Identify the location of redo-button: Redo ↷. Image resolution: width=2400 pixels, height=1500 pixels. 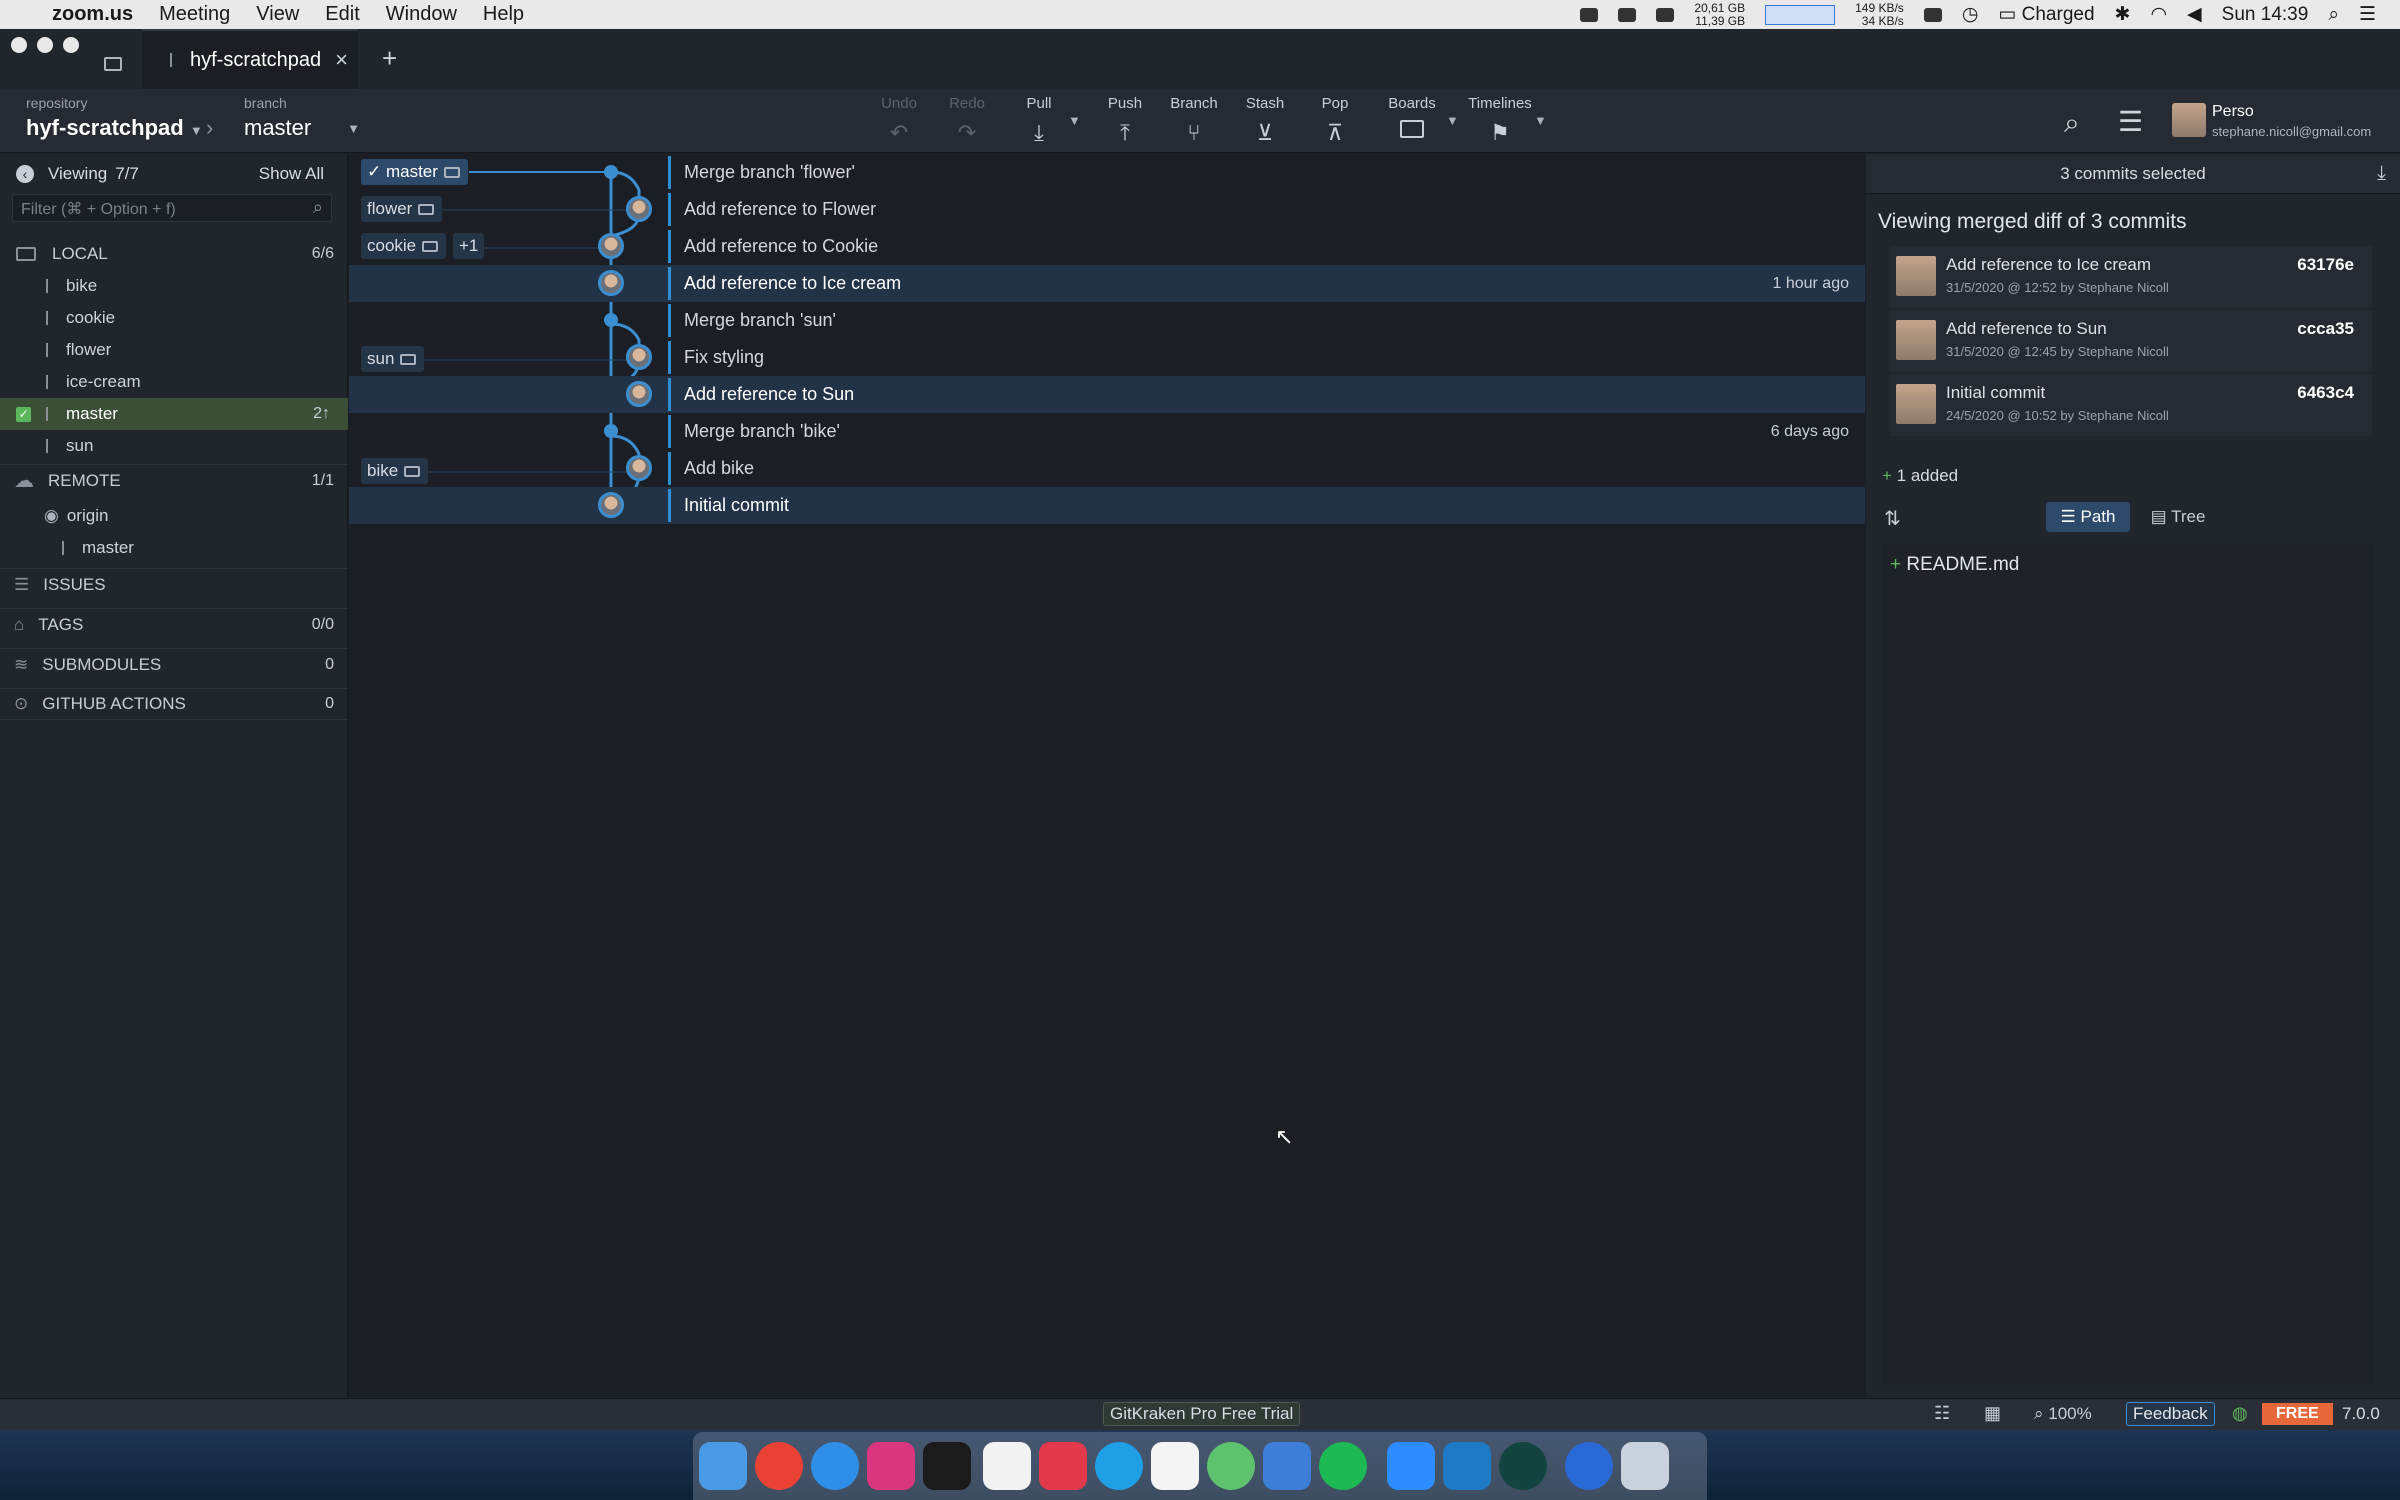
(967, 120).